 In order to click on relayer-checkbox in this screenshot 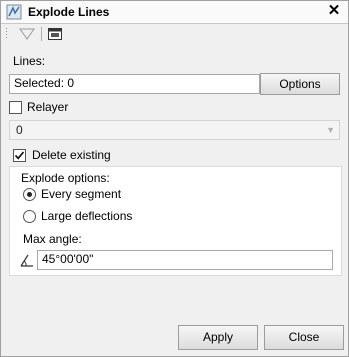, I will do `click(15, 107)`.